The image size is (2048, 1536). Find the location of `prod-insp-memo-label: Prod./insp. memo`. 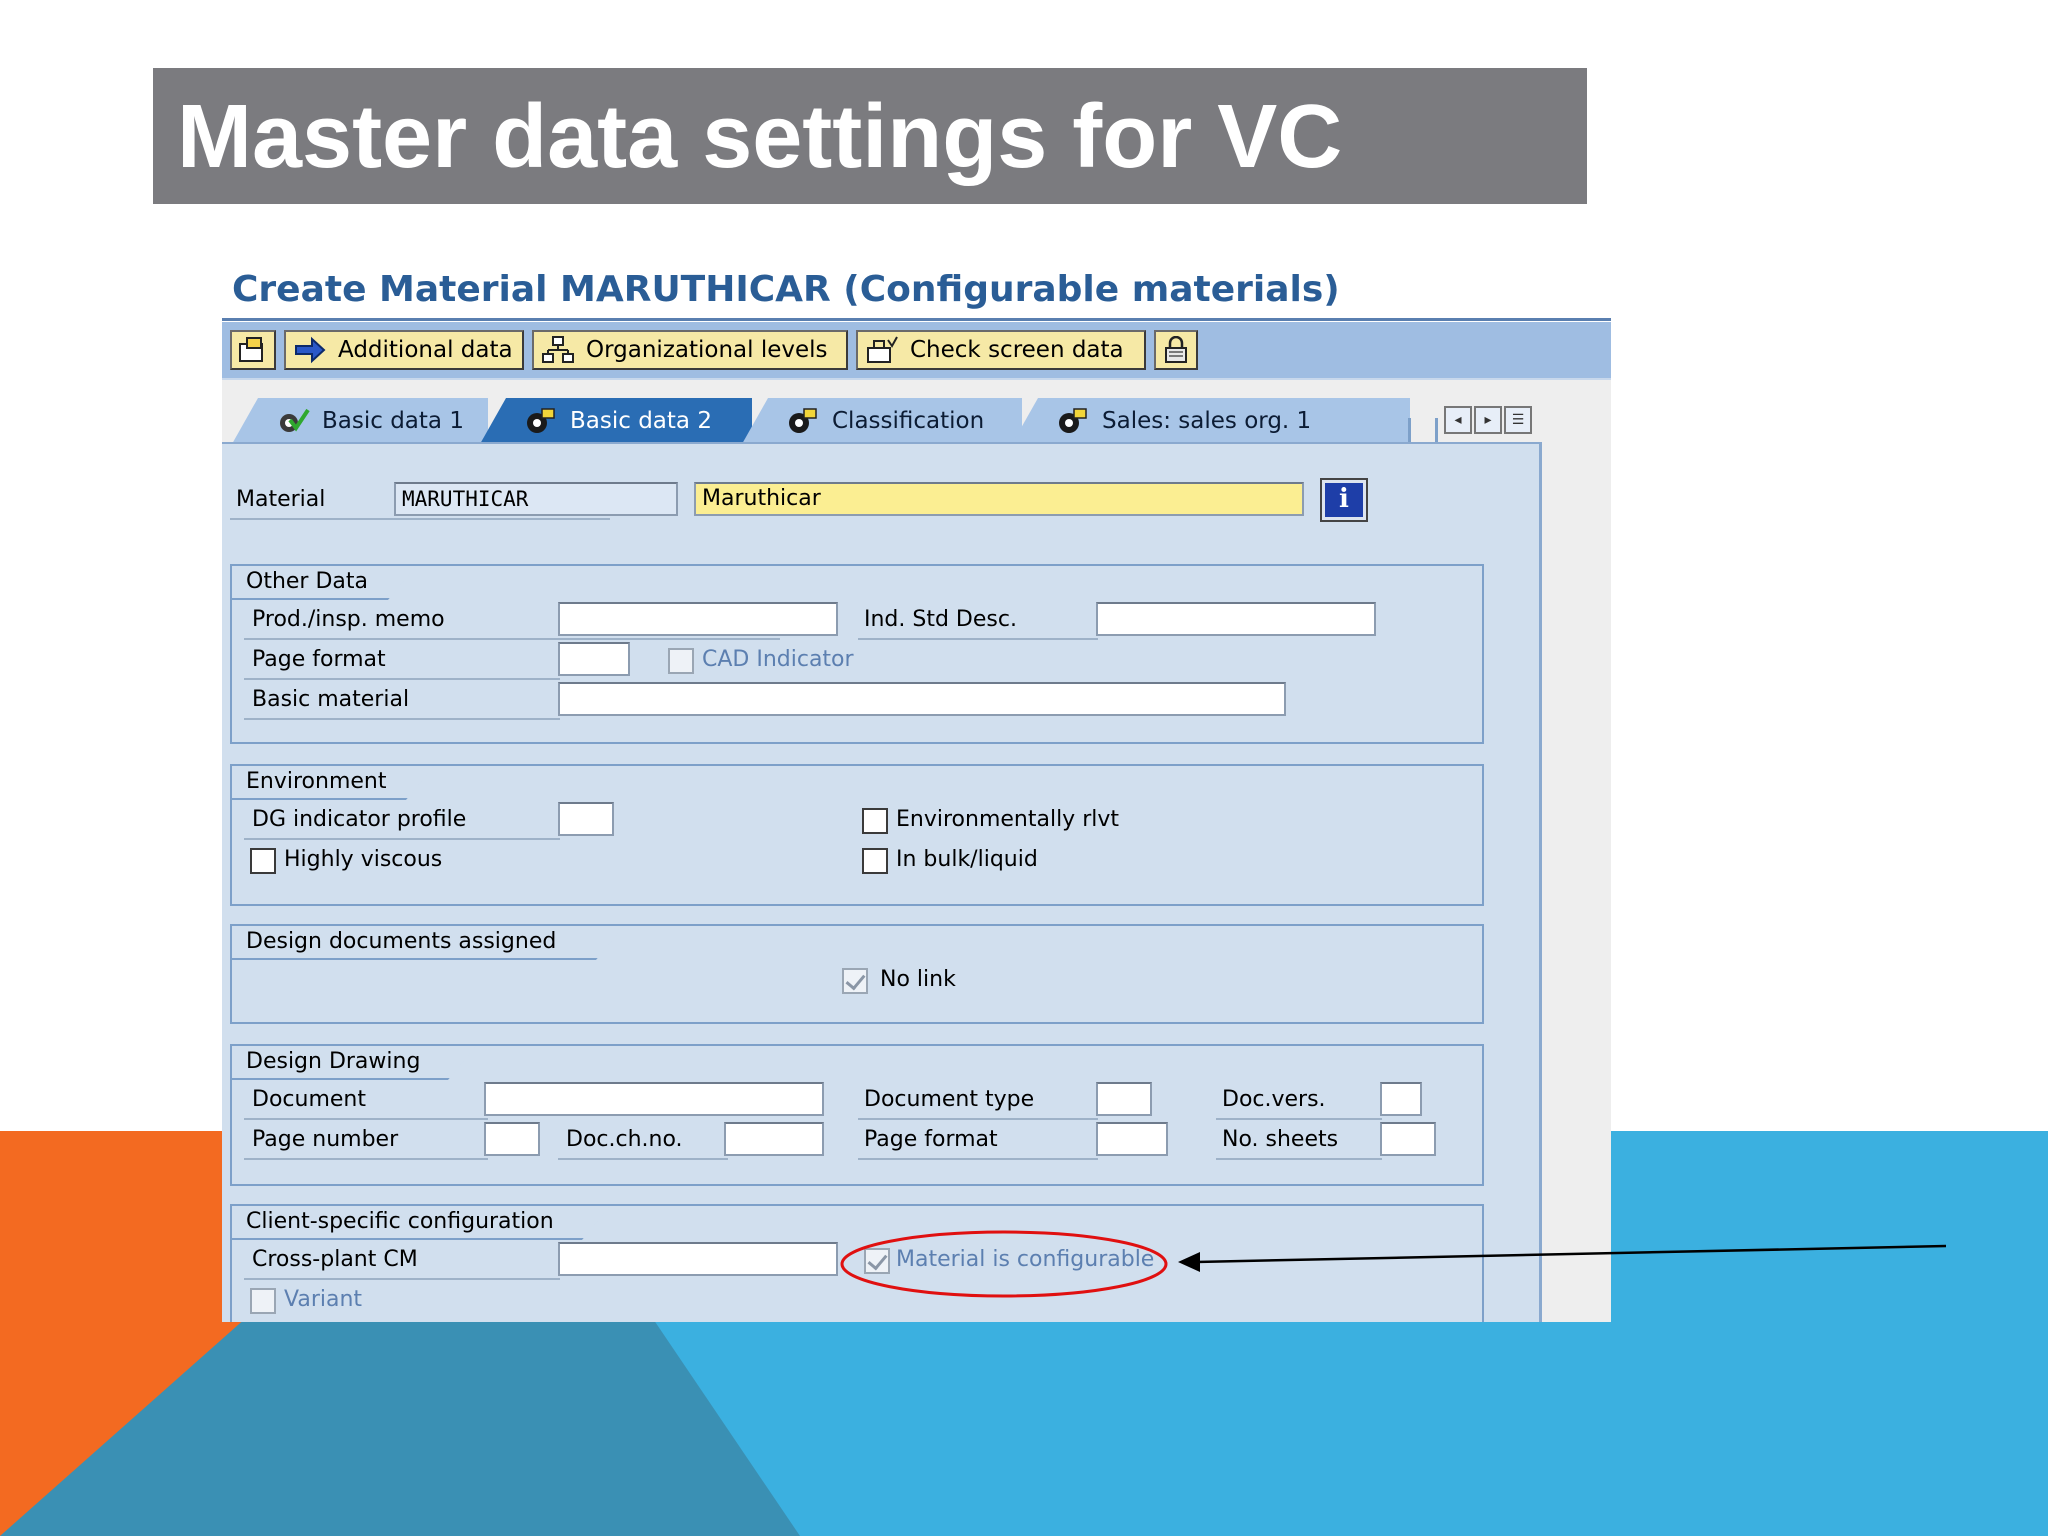

prod-insp-memo-label: Prod./insp. memo is located at coordinates (348, 619).